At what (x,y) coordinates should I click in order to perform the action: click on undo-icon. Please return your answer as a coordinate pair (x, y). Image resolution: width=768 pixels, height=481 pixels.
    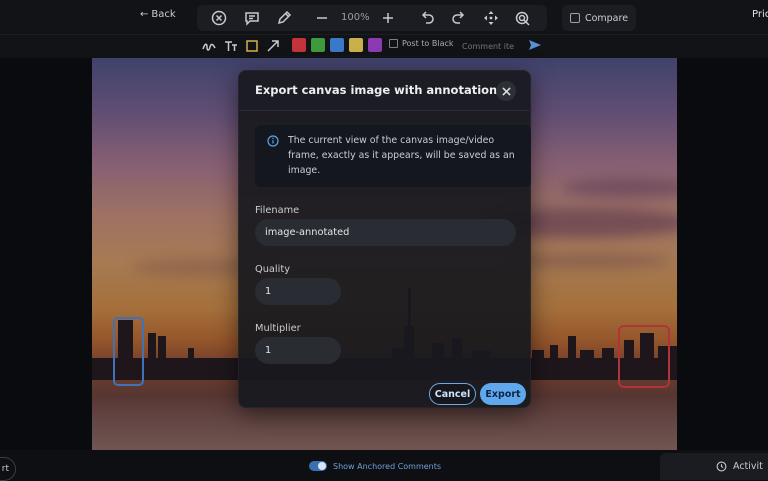
    Looking at the image, I should click on (427, 18).